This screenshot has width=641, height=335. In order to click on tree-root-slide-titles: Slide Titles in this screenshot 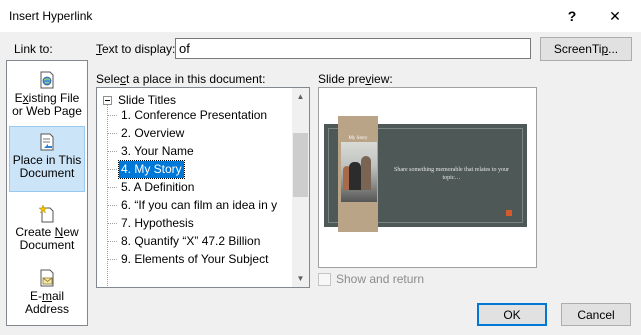, I will do `click(139, 100)`.